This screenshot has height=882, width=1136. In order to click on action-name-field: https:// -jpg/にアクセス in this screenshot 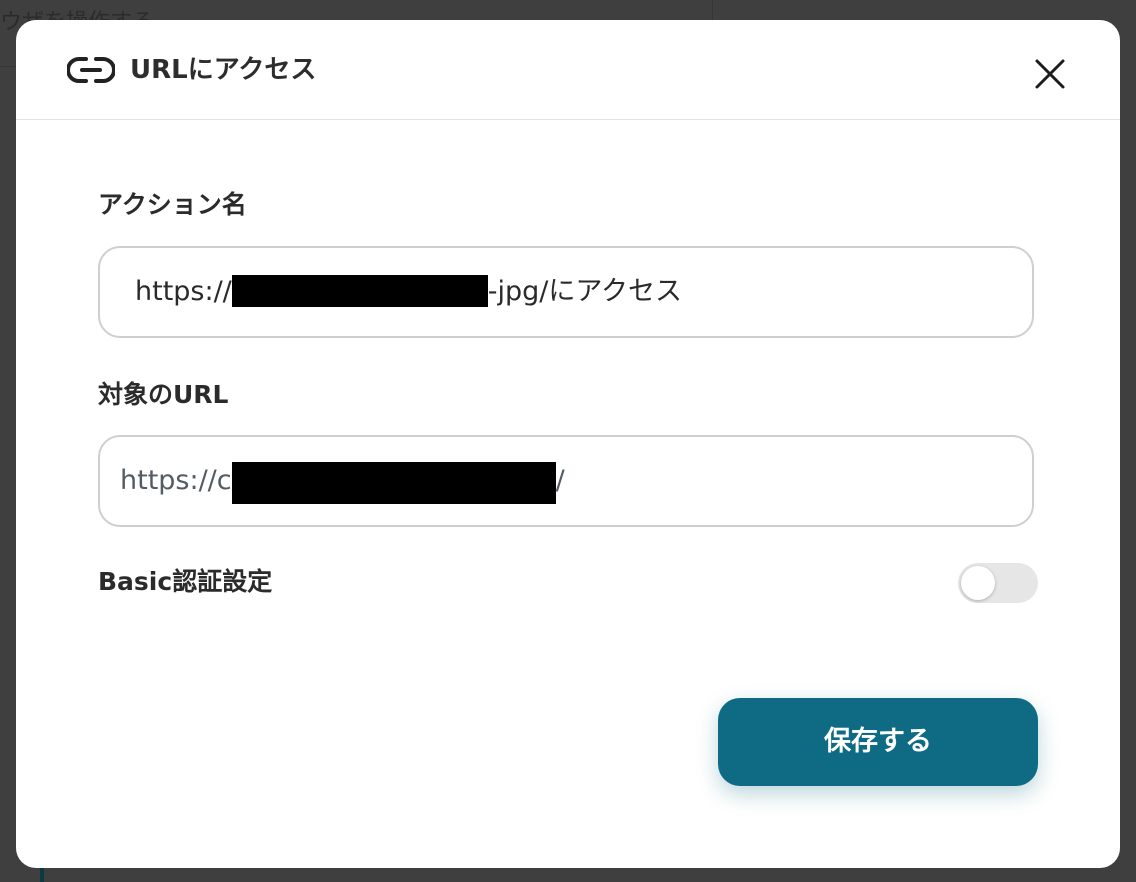, I will do `click(566, 292)`.